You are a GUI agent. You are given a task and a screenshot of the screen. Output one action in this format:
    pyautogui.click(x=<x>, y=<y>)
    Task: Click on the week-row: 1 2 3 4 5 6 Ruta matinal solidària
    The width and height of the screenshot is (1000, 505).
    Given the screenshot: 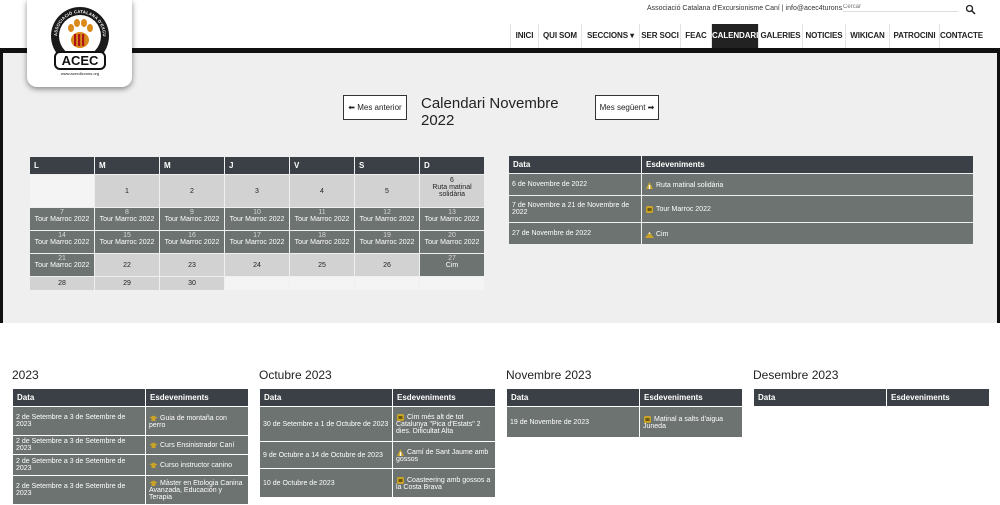 What is the action you would take?
    pyautogui.click(x=261, y=191)
    